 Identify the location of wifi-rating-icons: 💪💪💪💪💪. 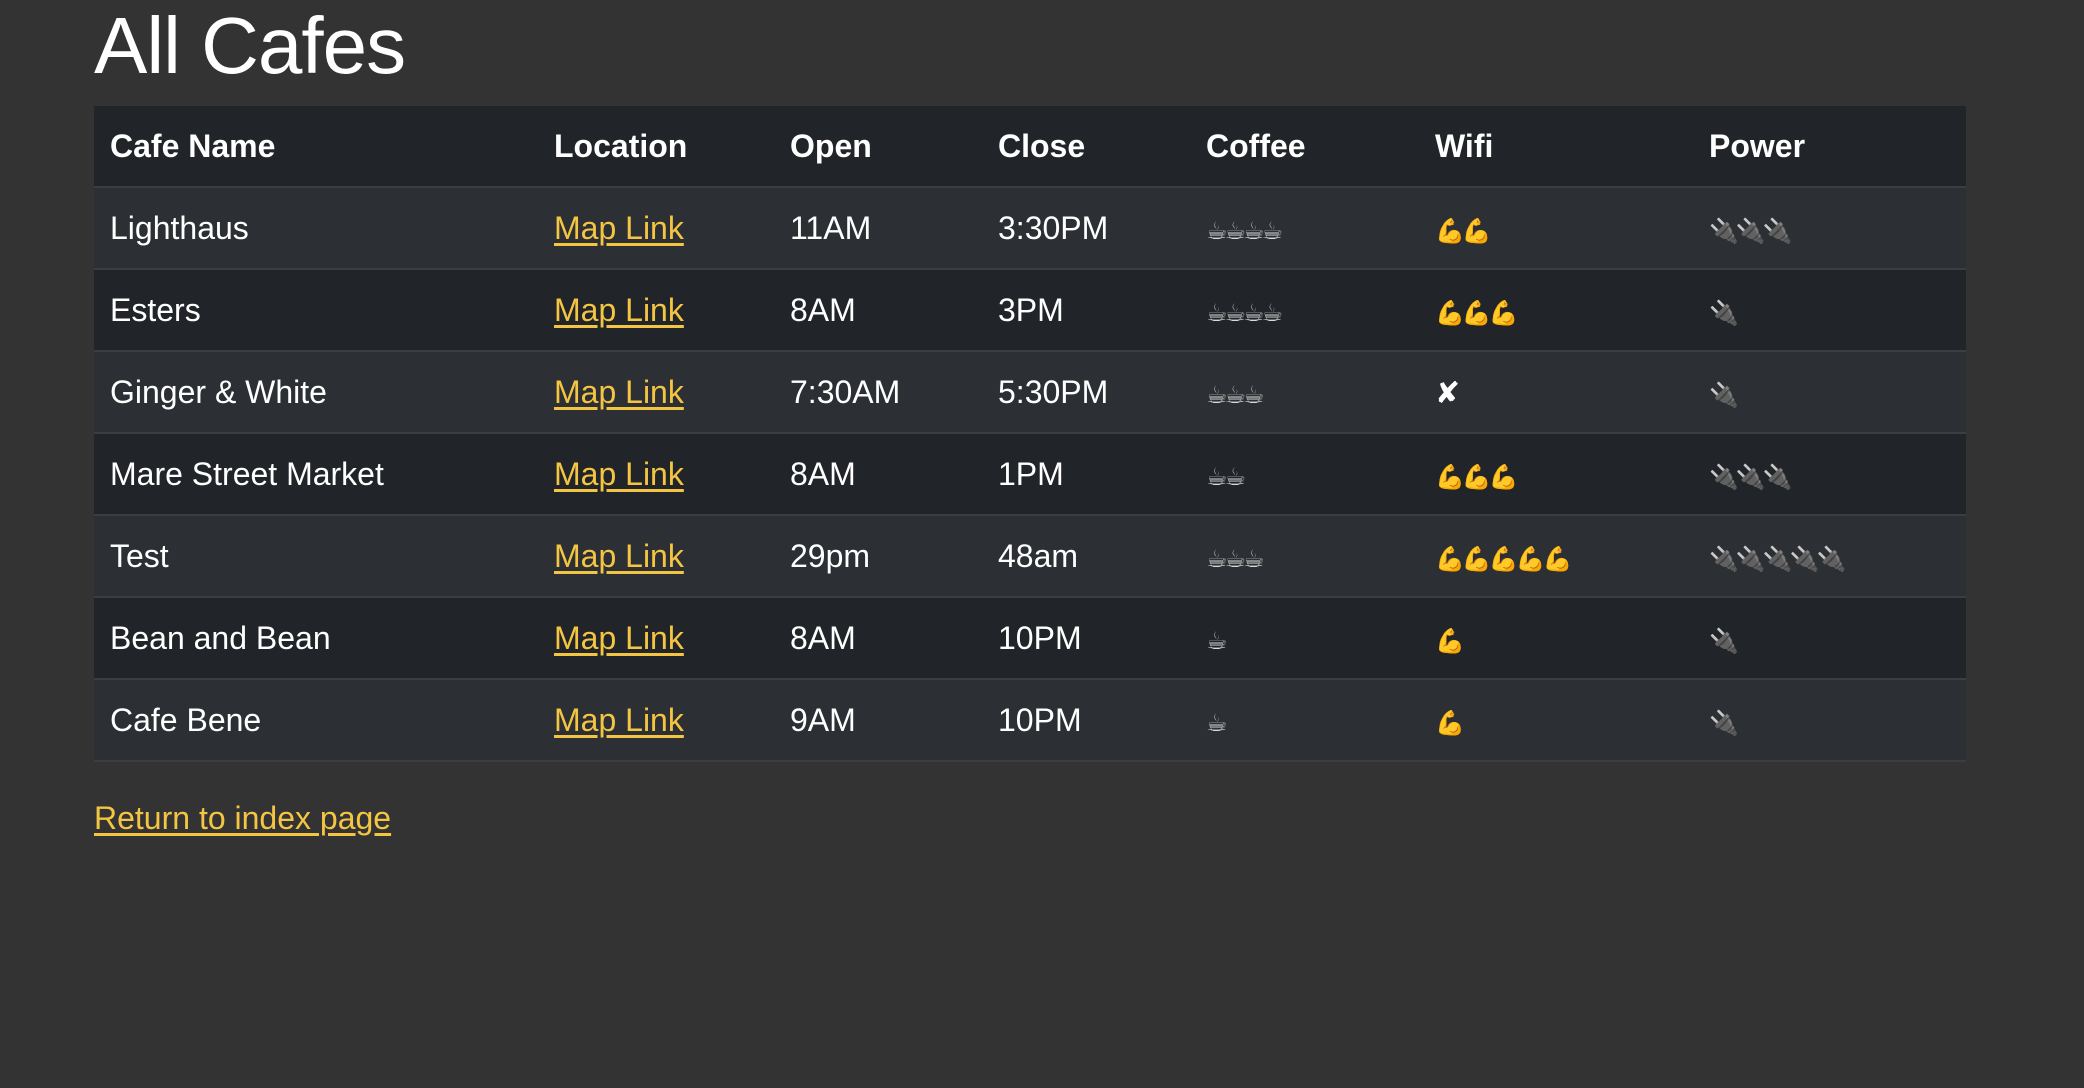
(1503, 558).